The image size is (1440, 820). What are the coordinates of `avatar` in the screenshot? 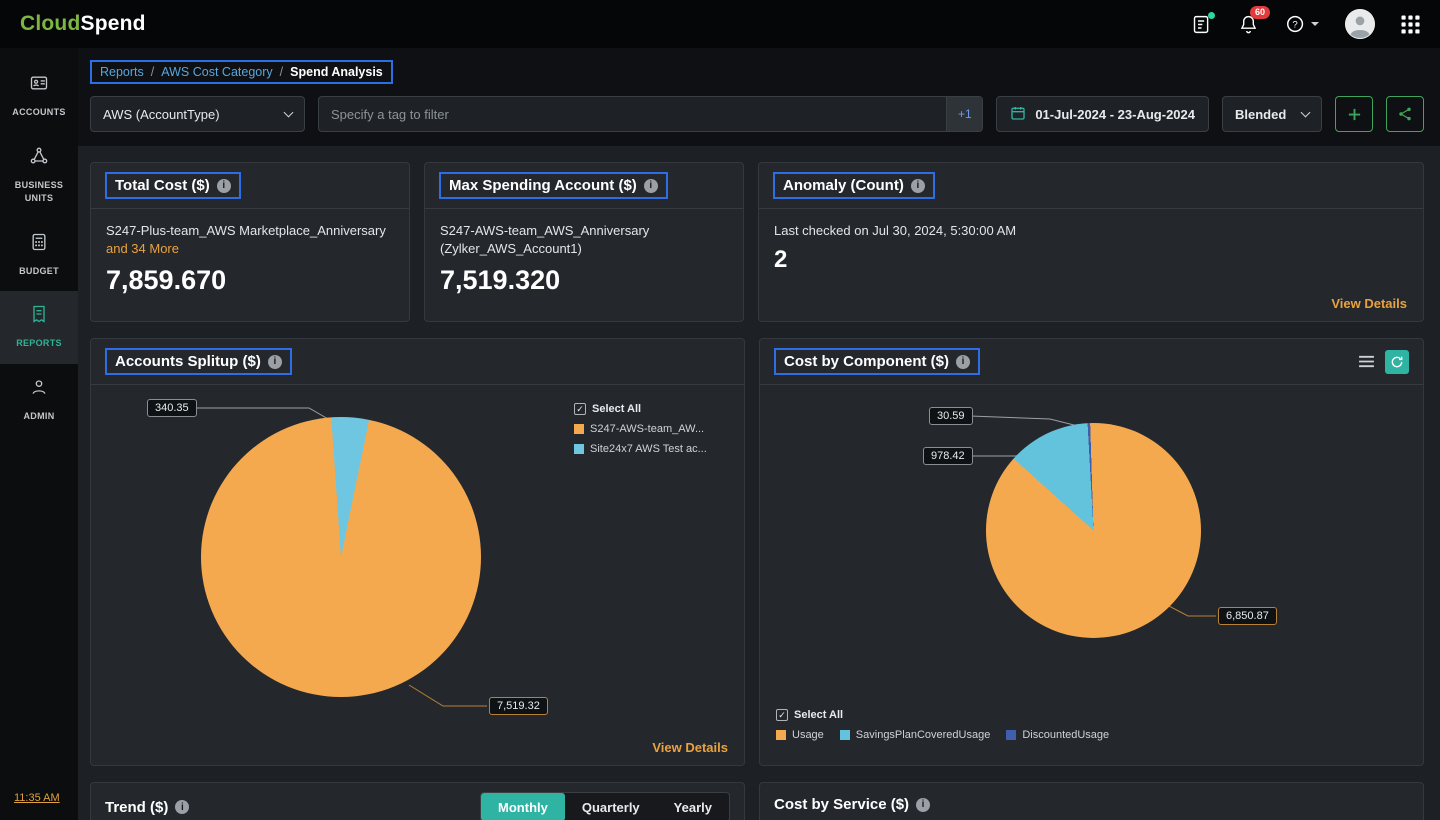 It's located at (1360, 24).